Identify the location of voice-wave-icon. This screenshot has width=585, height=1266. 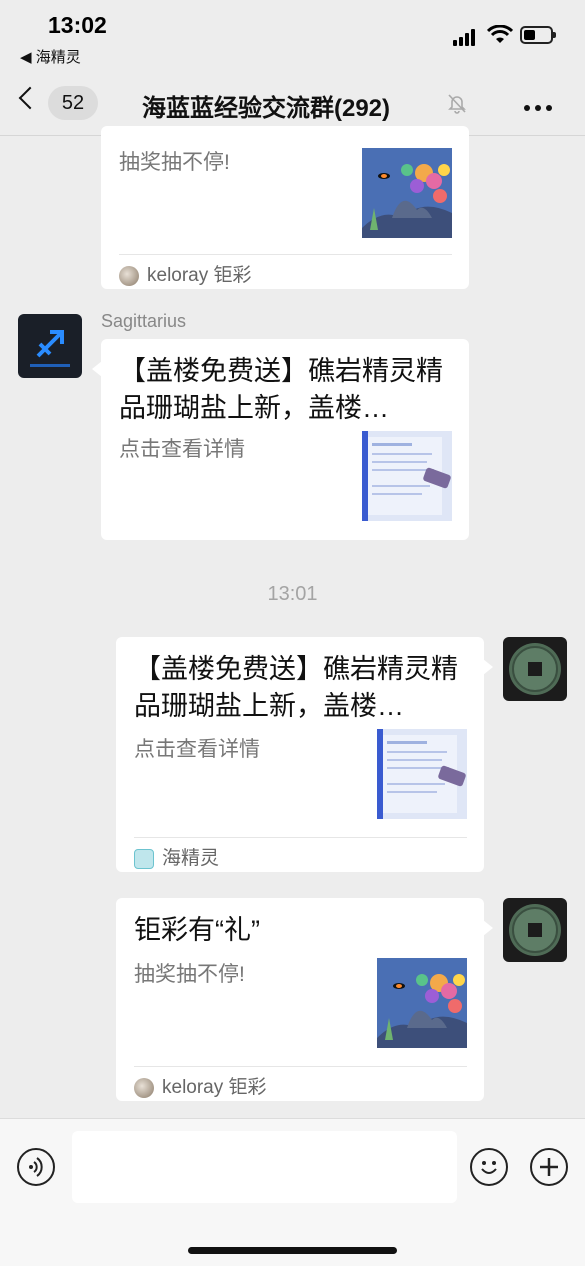
(36, 1167).